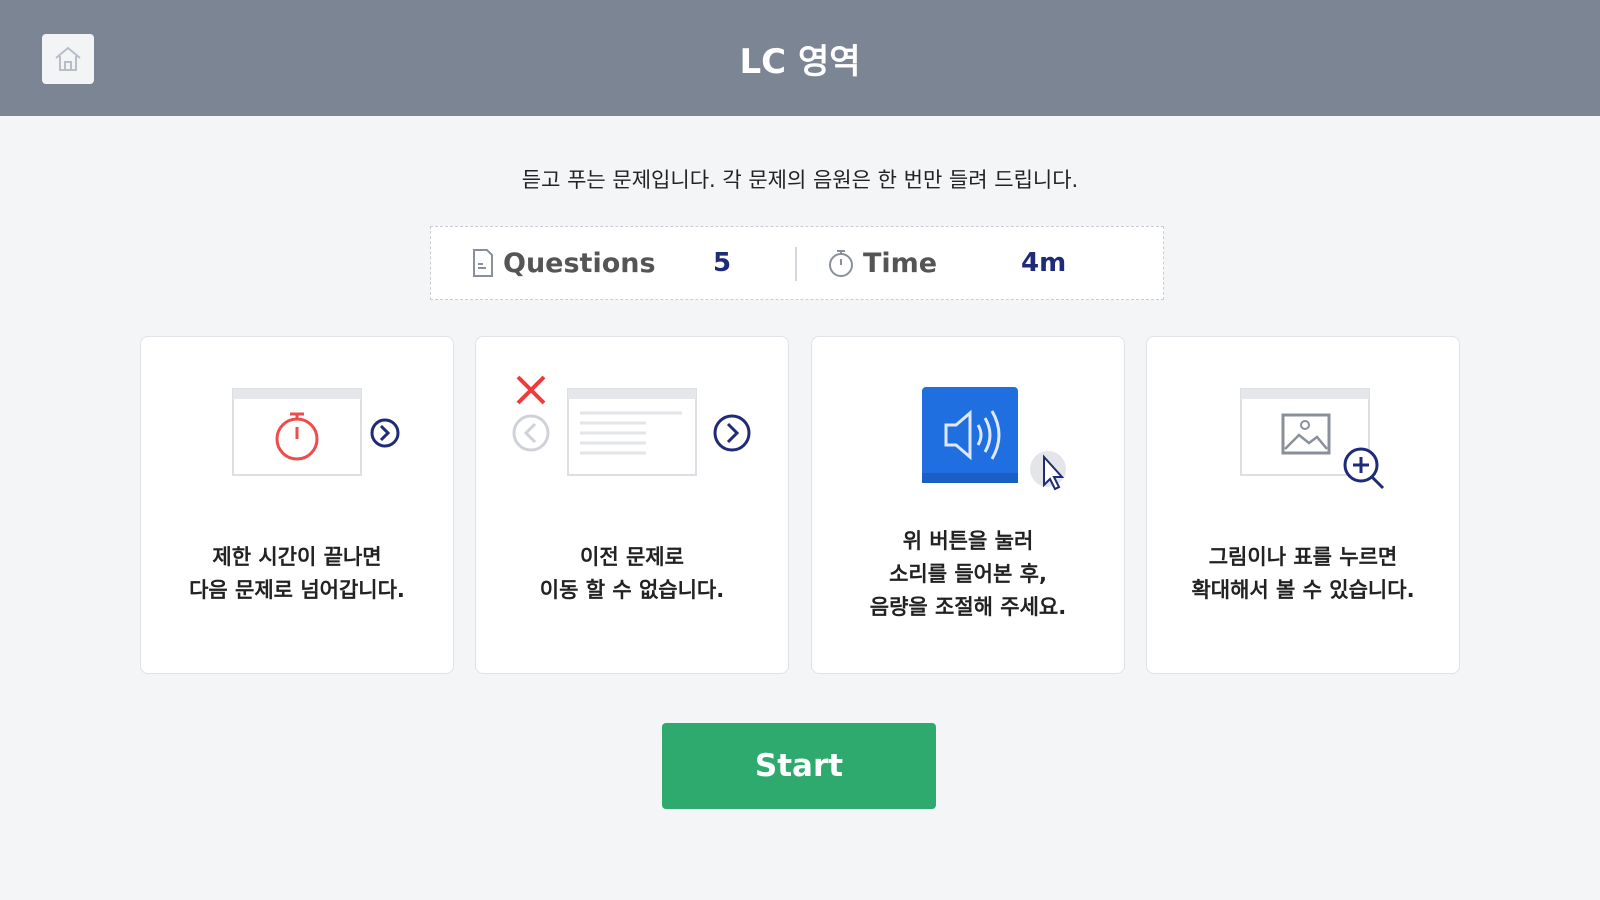 The width and height of the screenshot is (1600, 900). I want to click on stopwatch-icon, so click(841, 263).